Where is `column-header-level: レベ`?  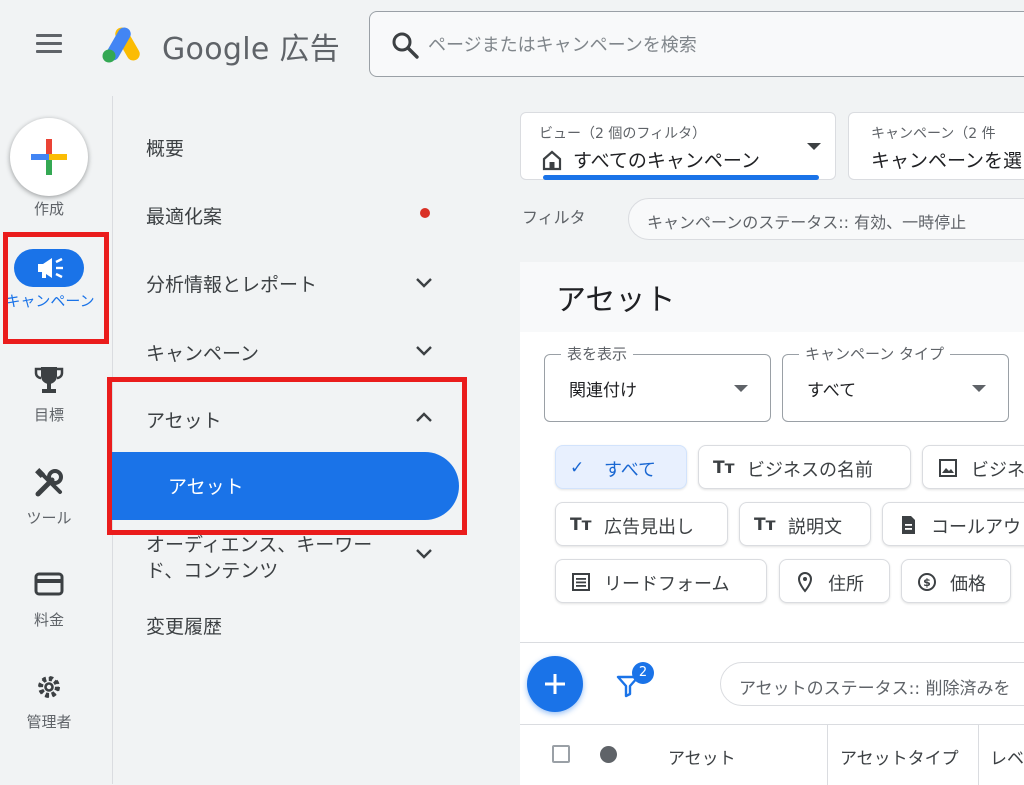
column-header-level: レベ is located at coordinates (1007, 756).